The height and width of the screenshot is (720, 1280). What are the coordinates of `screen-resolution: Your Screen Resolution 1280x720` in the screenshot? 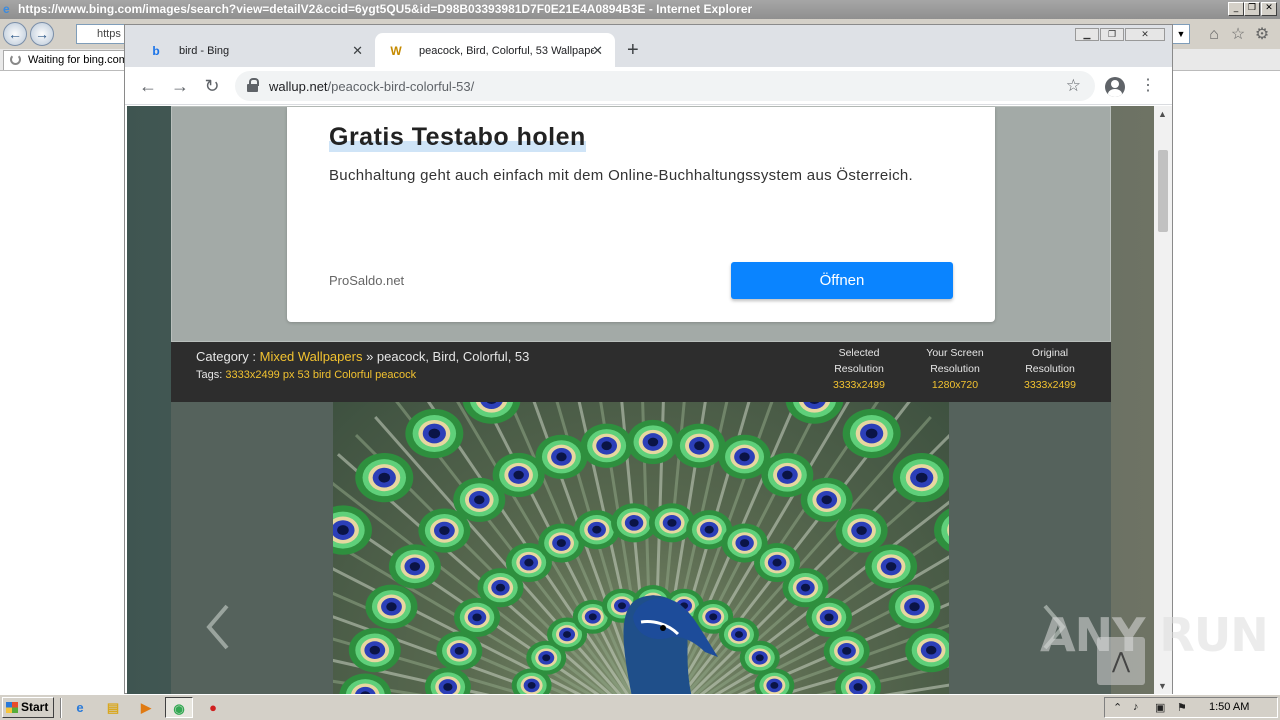 It's located at (955, 369).